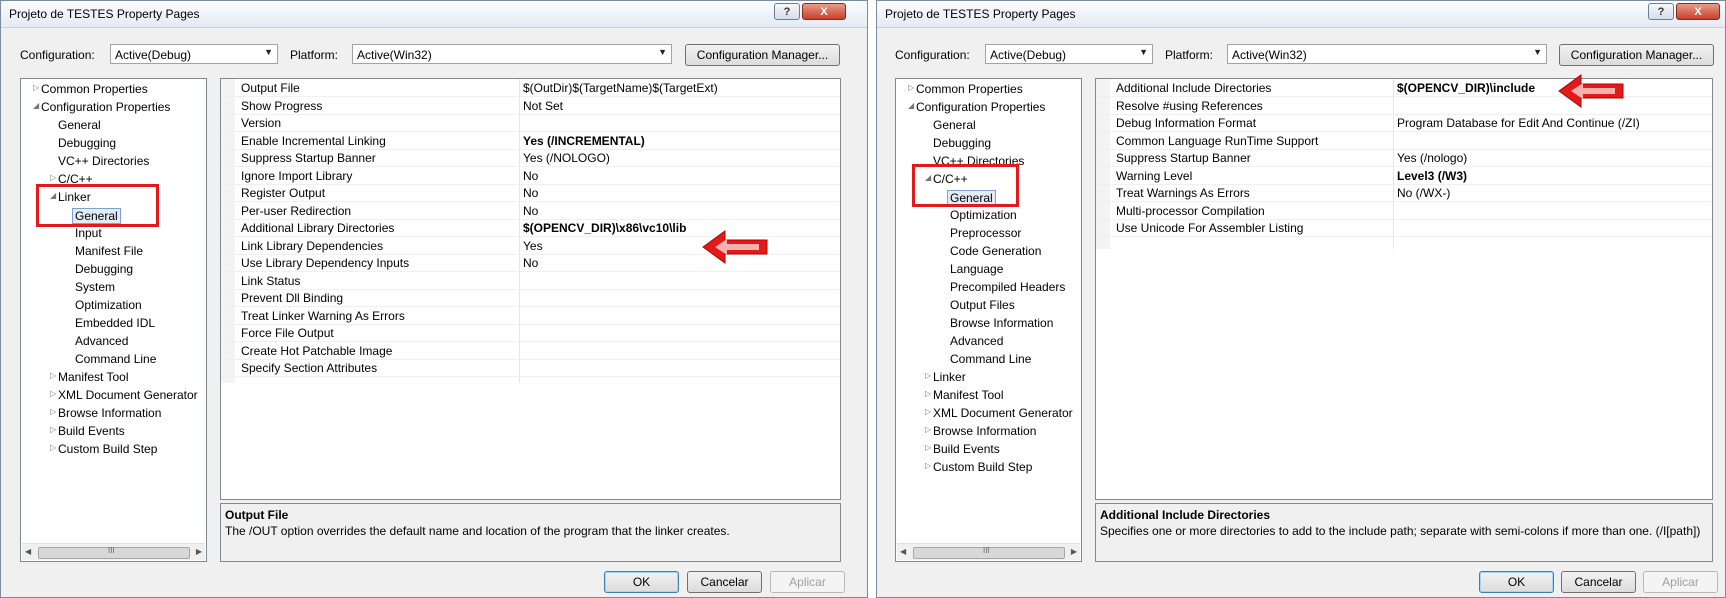 The width and height of the screenshot is (1726, 598). I want to click on property-value: $(OPENCV_DIR)\x86\vc10\lib, so click(604, 228).